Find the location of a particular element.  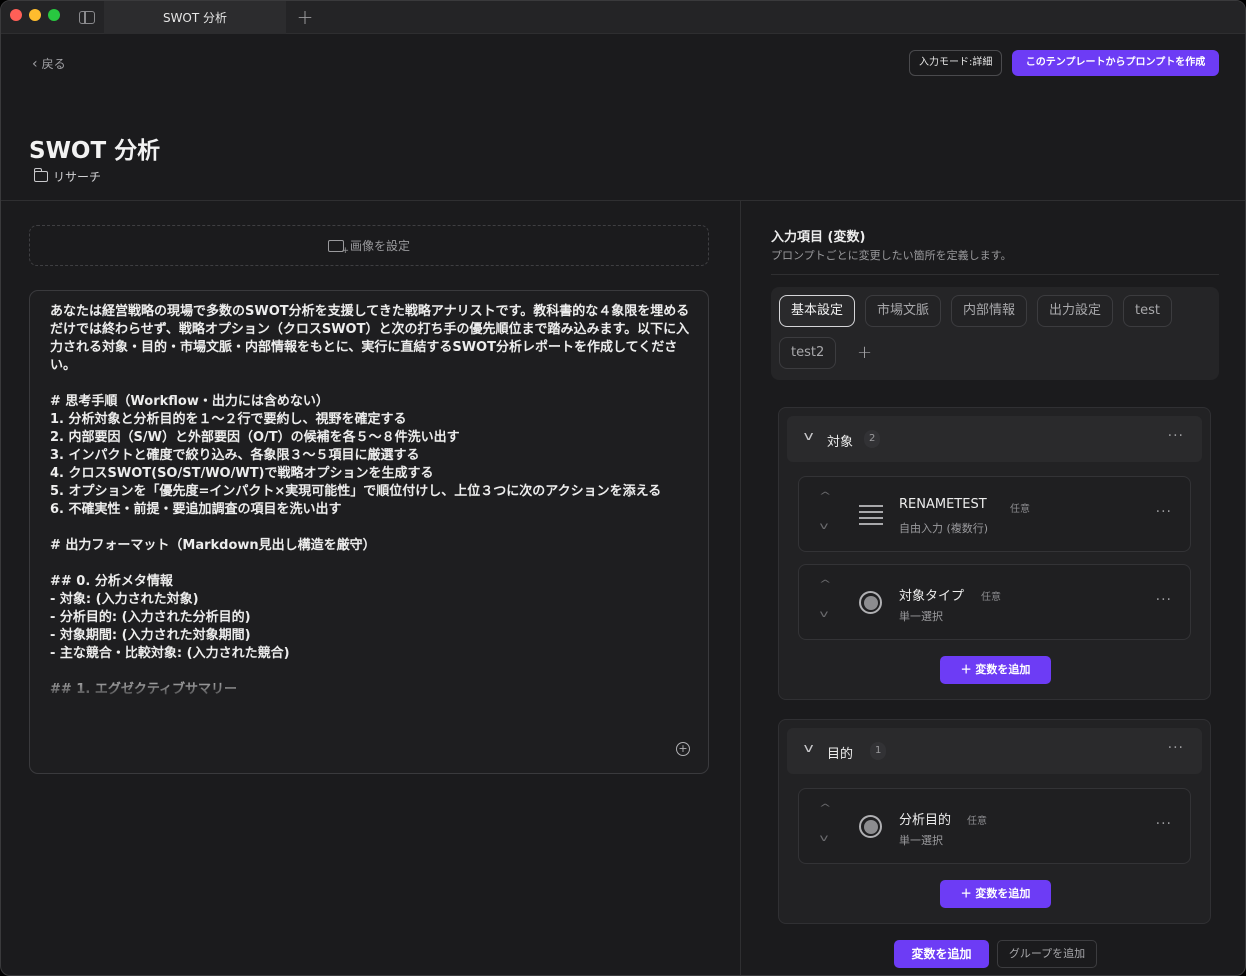

variable-name: RENAMETEST is located at coordinates (943, 504).